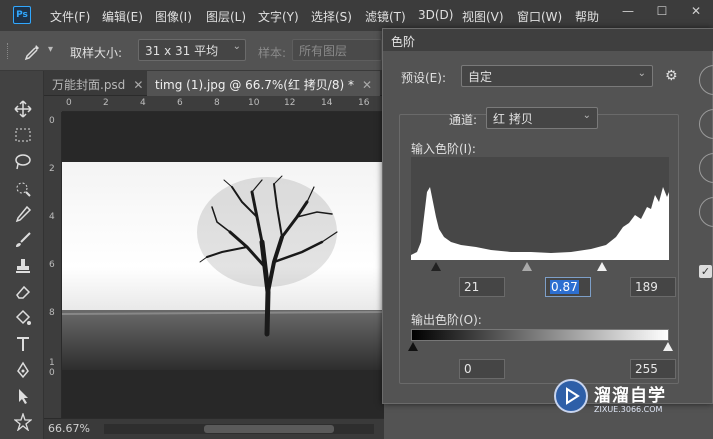  I want to click on tool-preset-chevron-icon: ▾, so click(50, 49).